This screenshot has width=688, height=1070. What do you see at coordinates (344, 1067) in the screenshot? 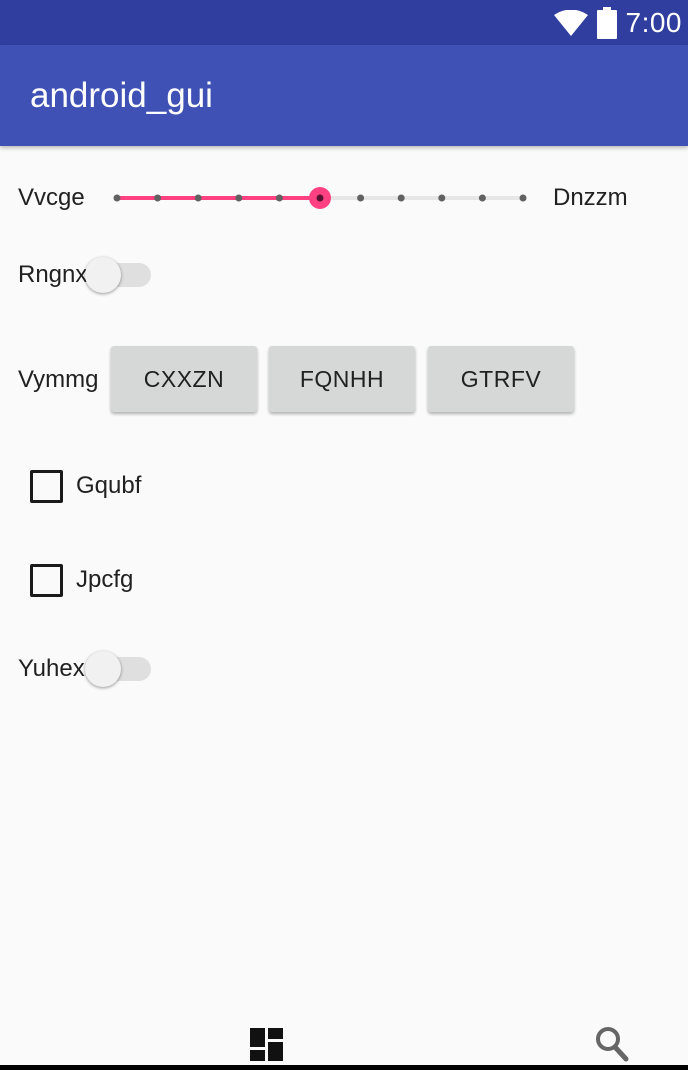
I see `nav-bar-edge` at bounding box center [344, 1067].